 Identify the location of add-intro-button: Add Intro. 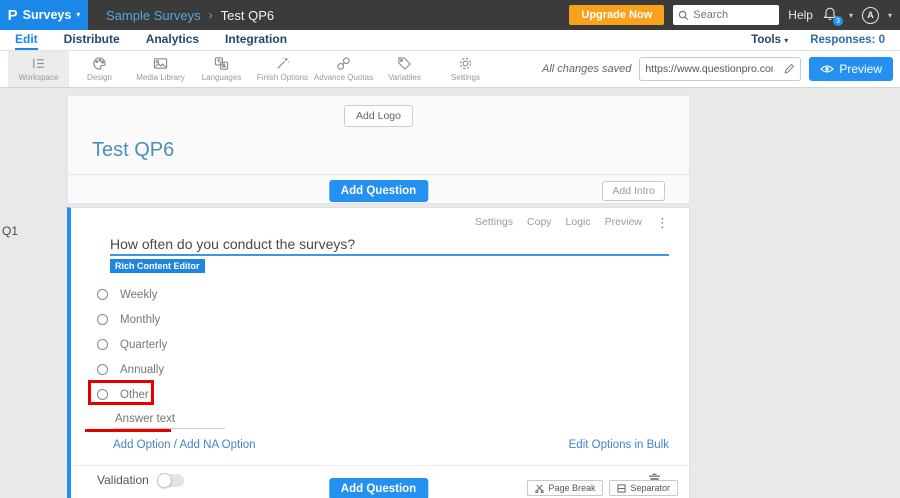
(633, 191).